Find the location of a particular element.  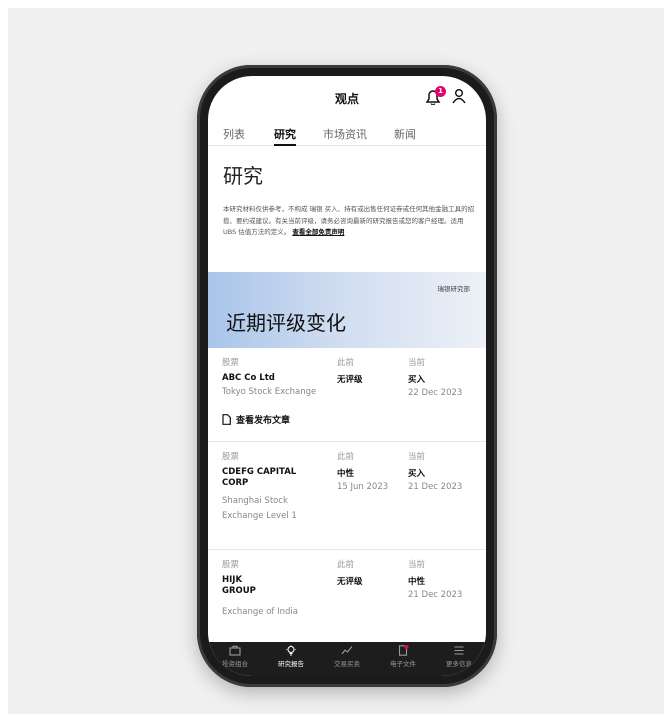

tab-market-info: 市场资讯 is located at coordinates (345, 136).